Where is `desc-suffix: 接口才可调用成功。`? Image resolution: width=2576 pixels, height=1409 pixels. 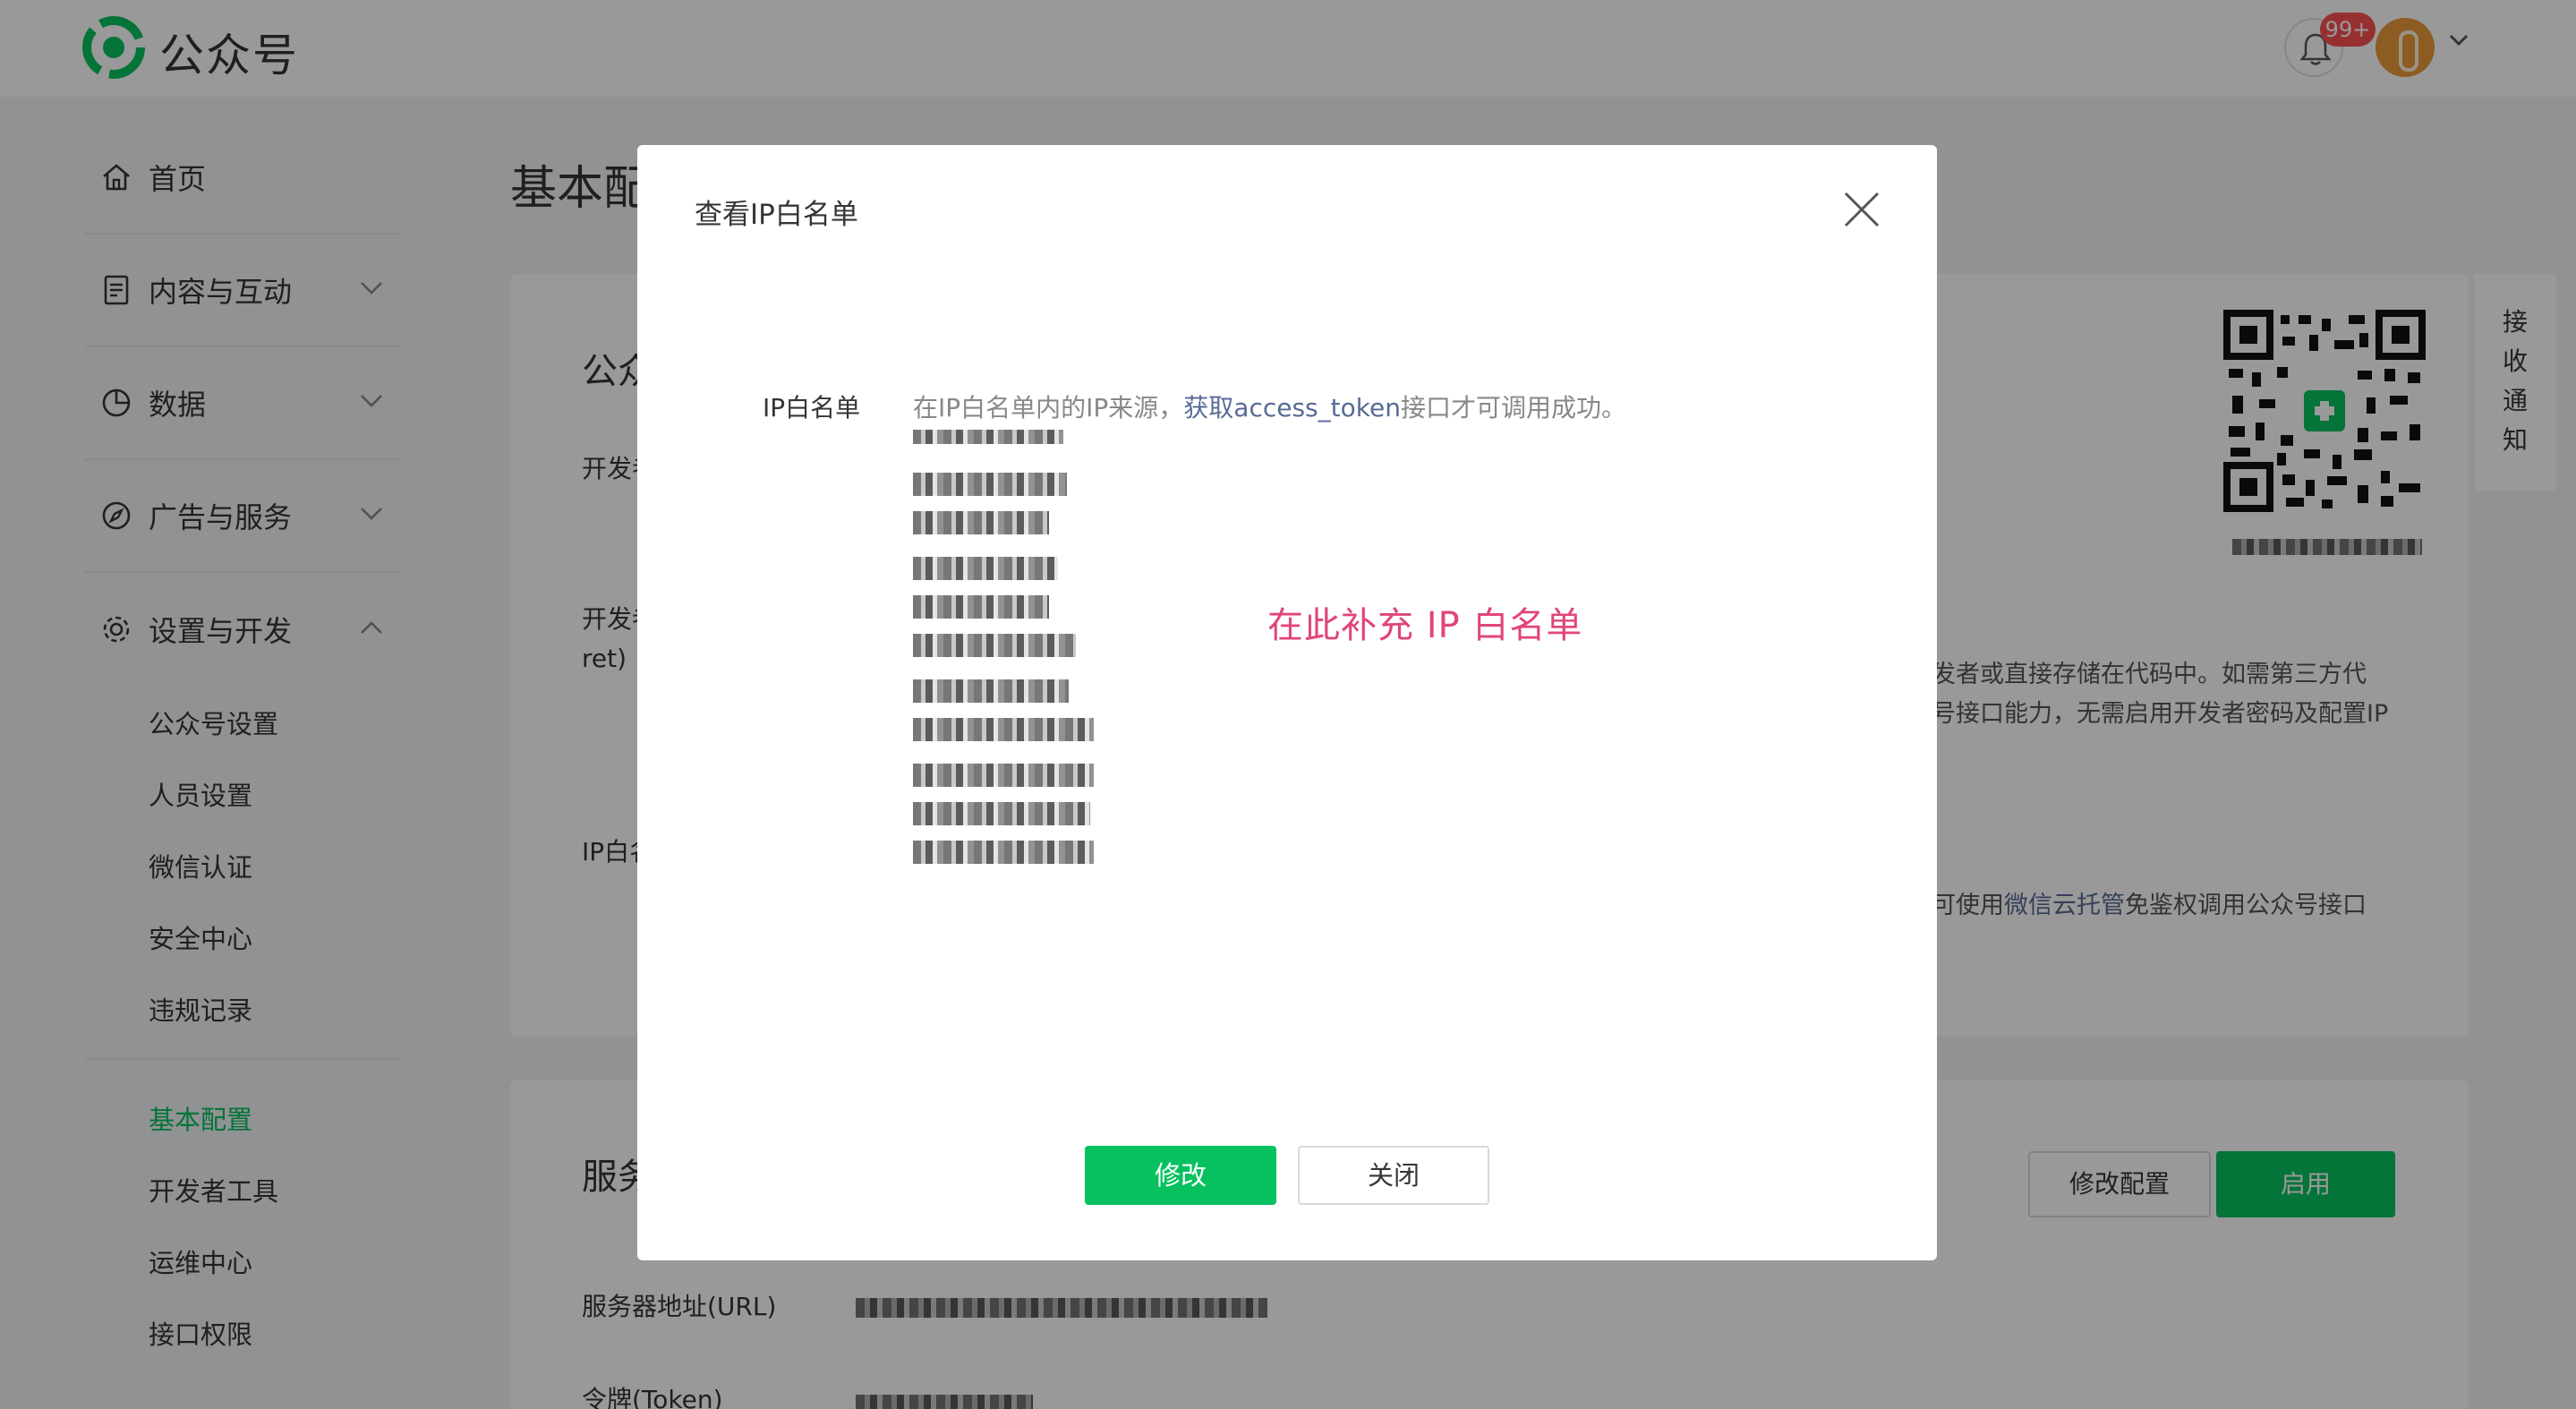
desc-suffix: 接口才可调用成功。 is located at coordinates (1513, 408).